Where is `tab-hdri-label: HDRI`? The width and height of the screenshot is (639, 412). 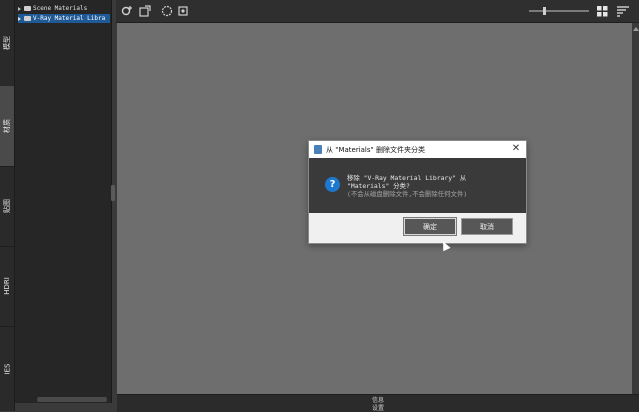
tab-hdri-label: HDRI is located at coordinates (7, 286).